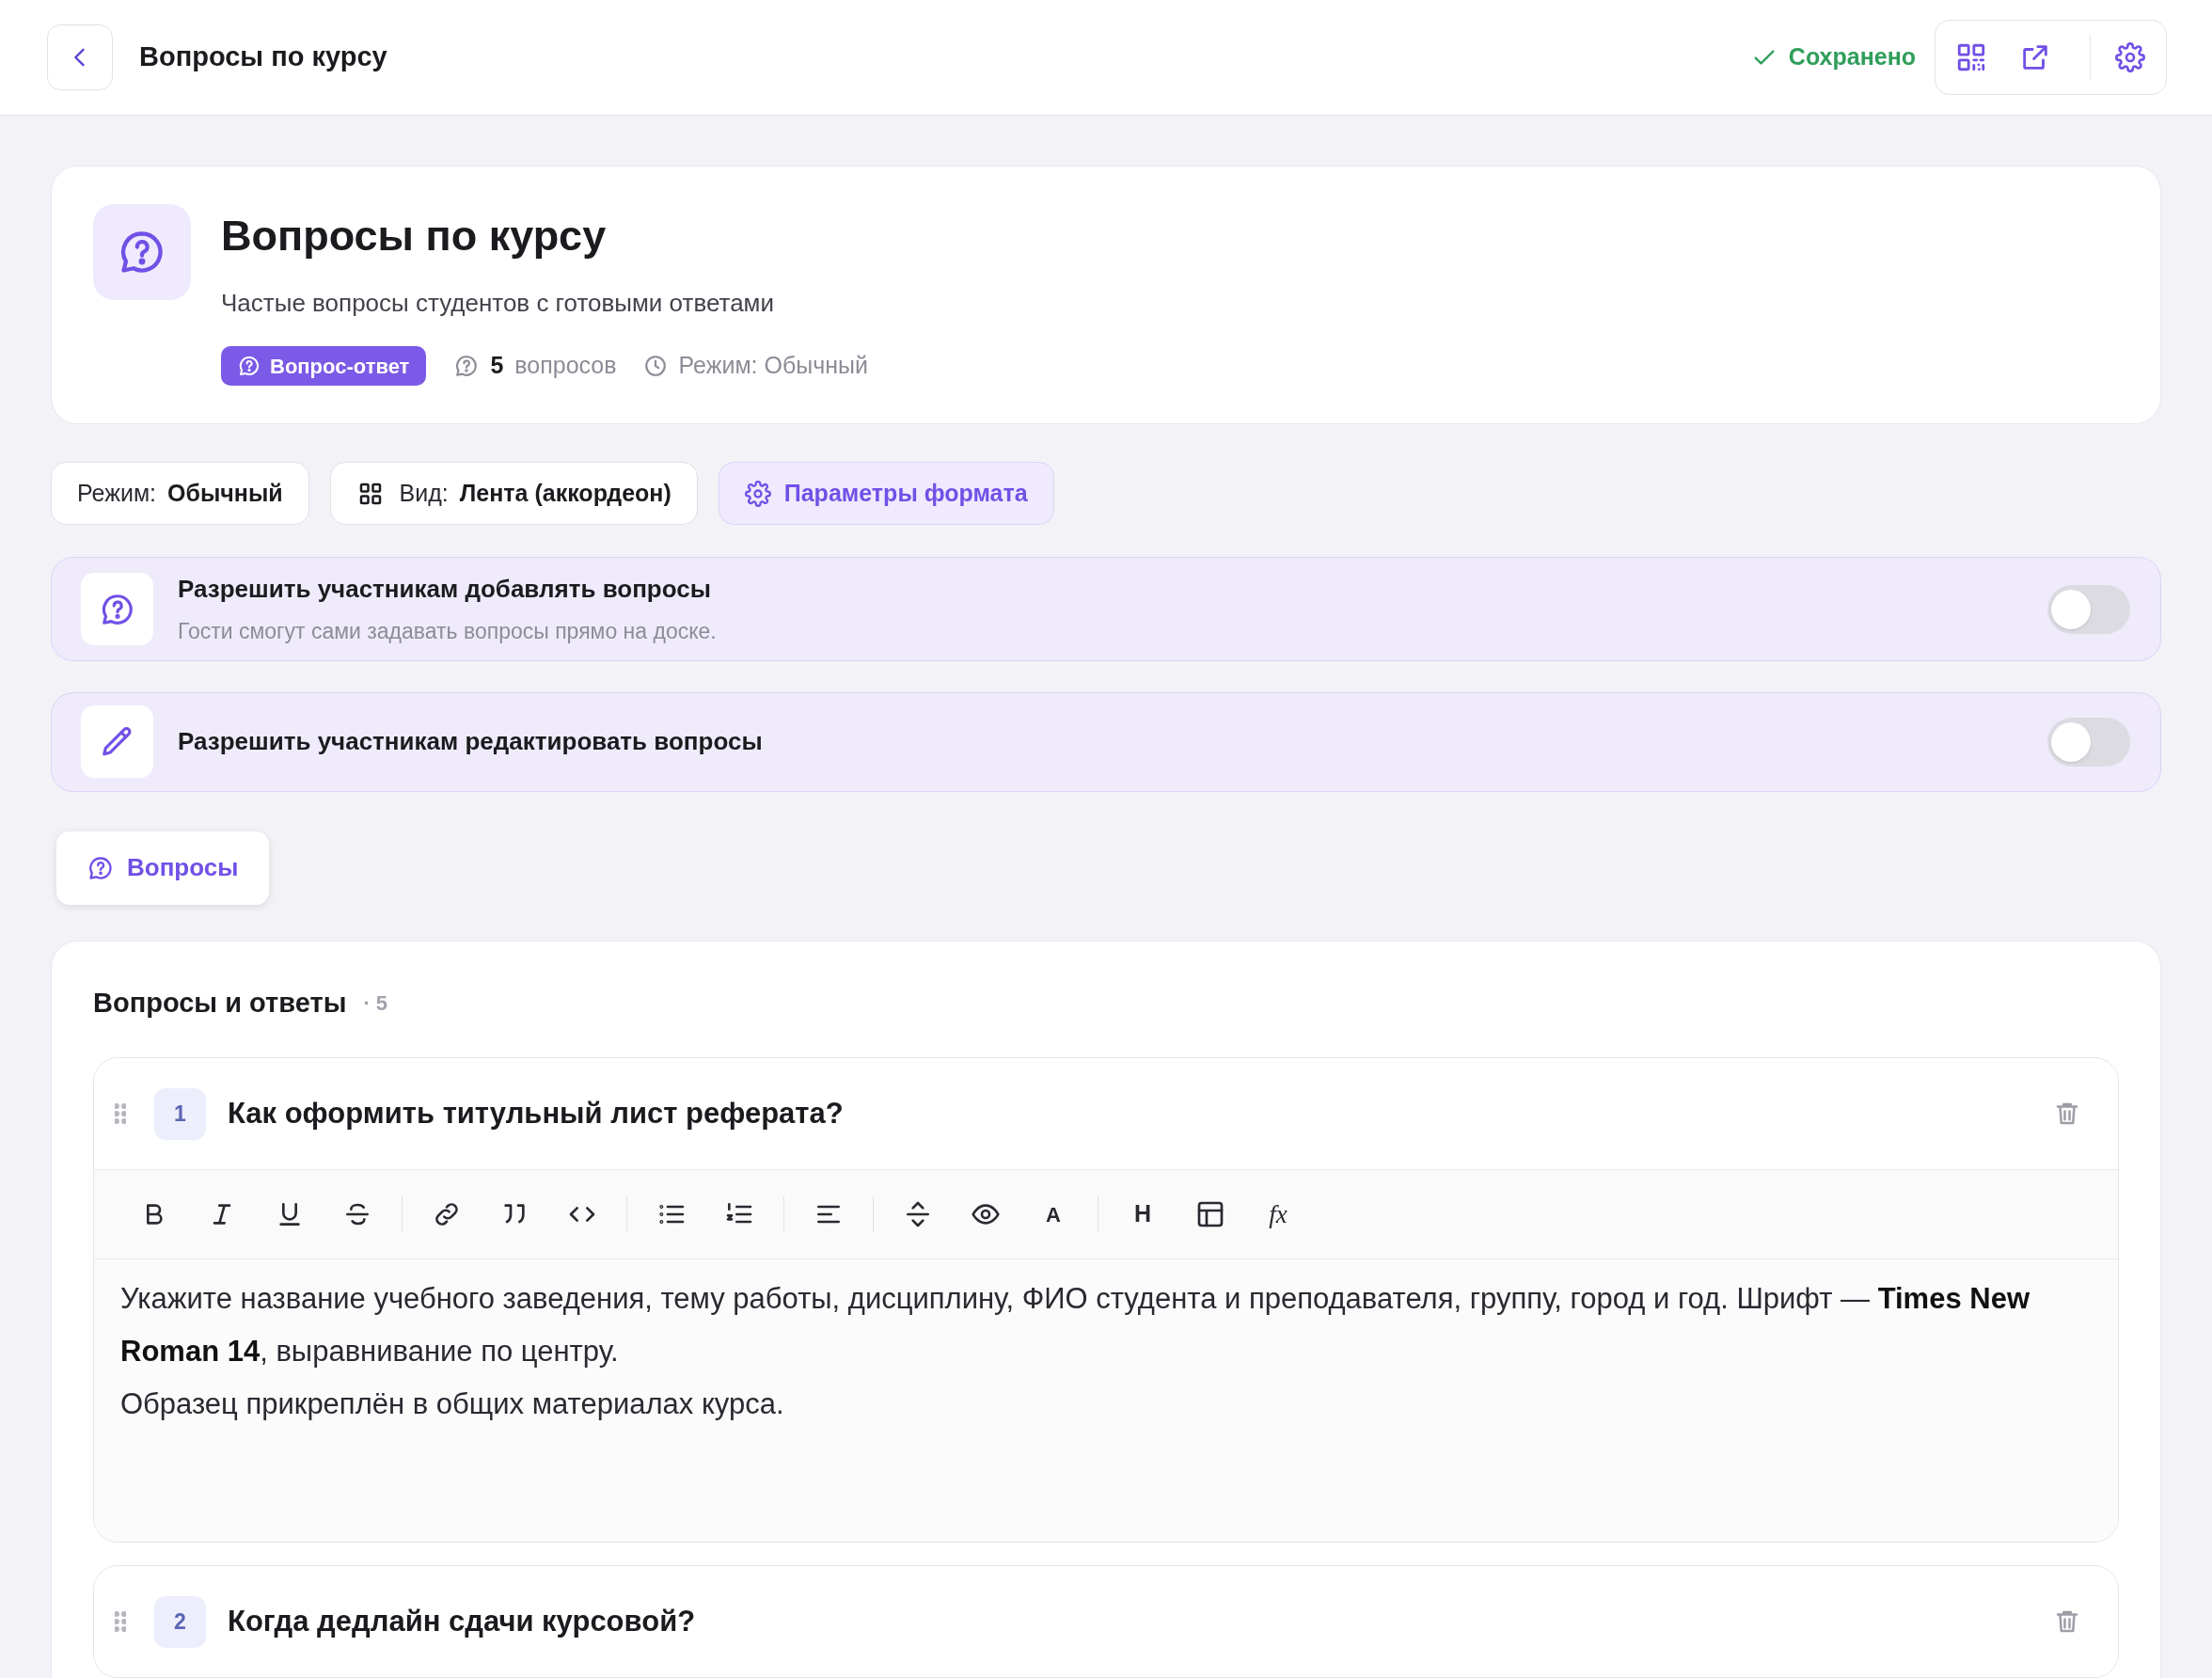 This screenshot has height=1678, width=2212. I want to click on saved-status: Сохранено, so click(1852, 57).